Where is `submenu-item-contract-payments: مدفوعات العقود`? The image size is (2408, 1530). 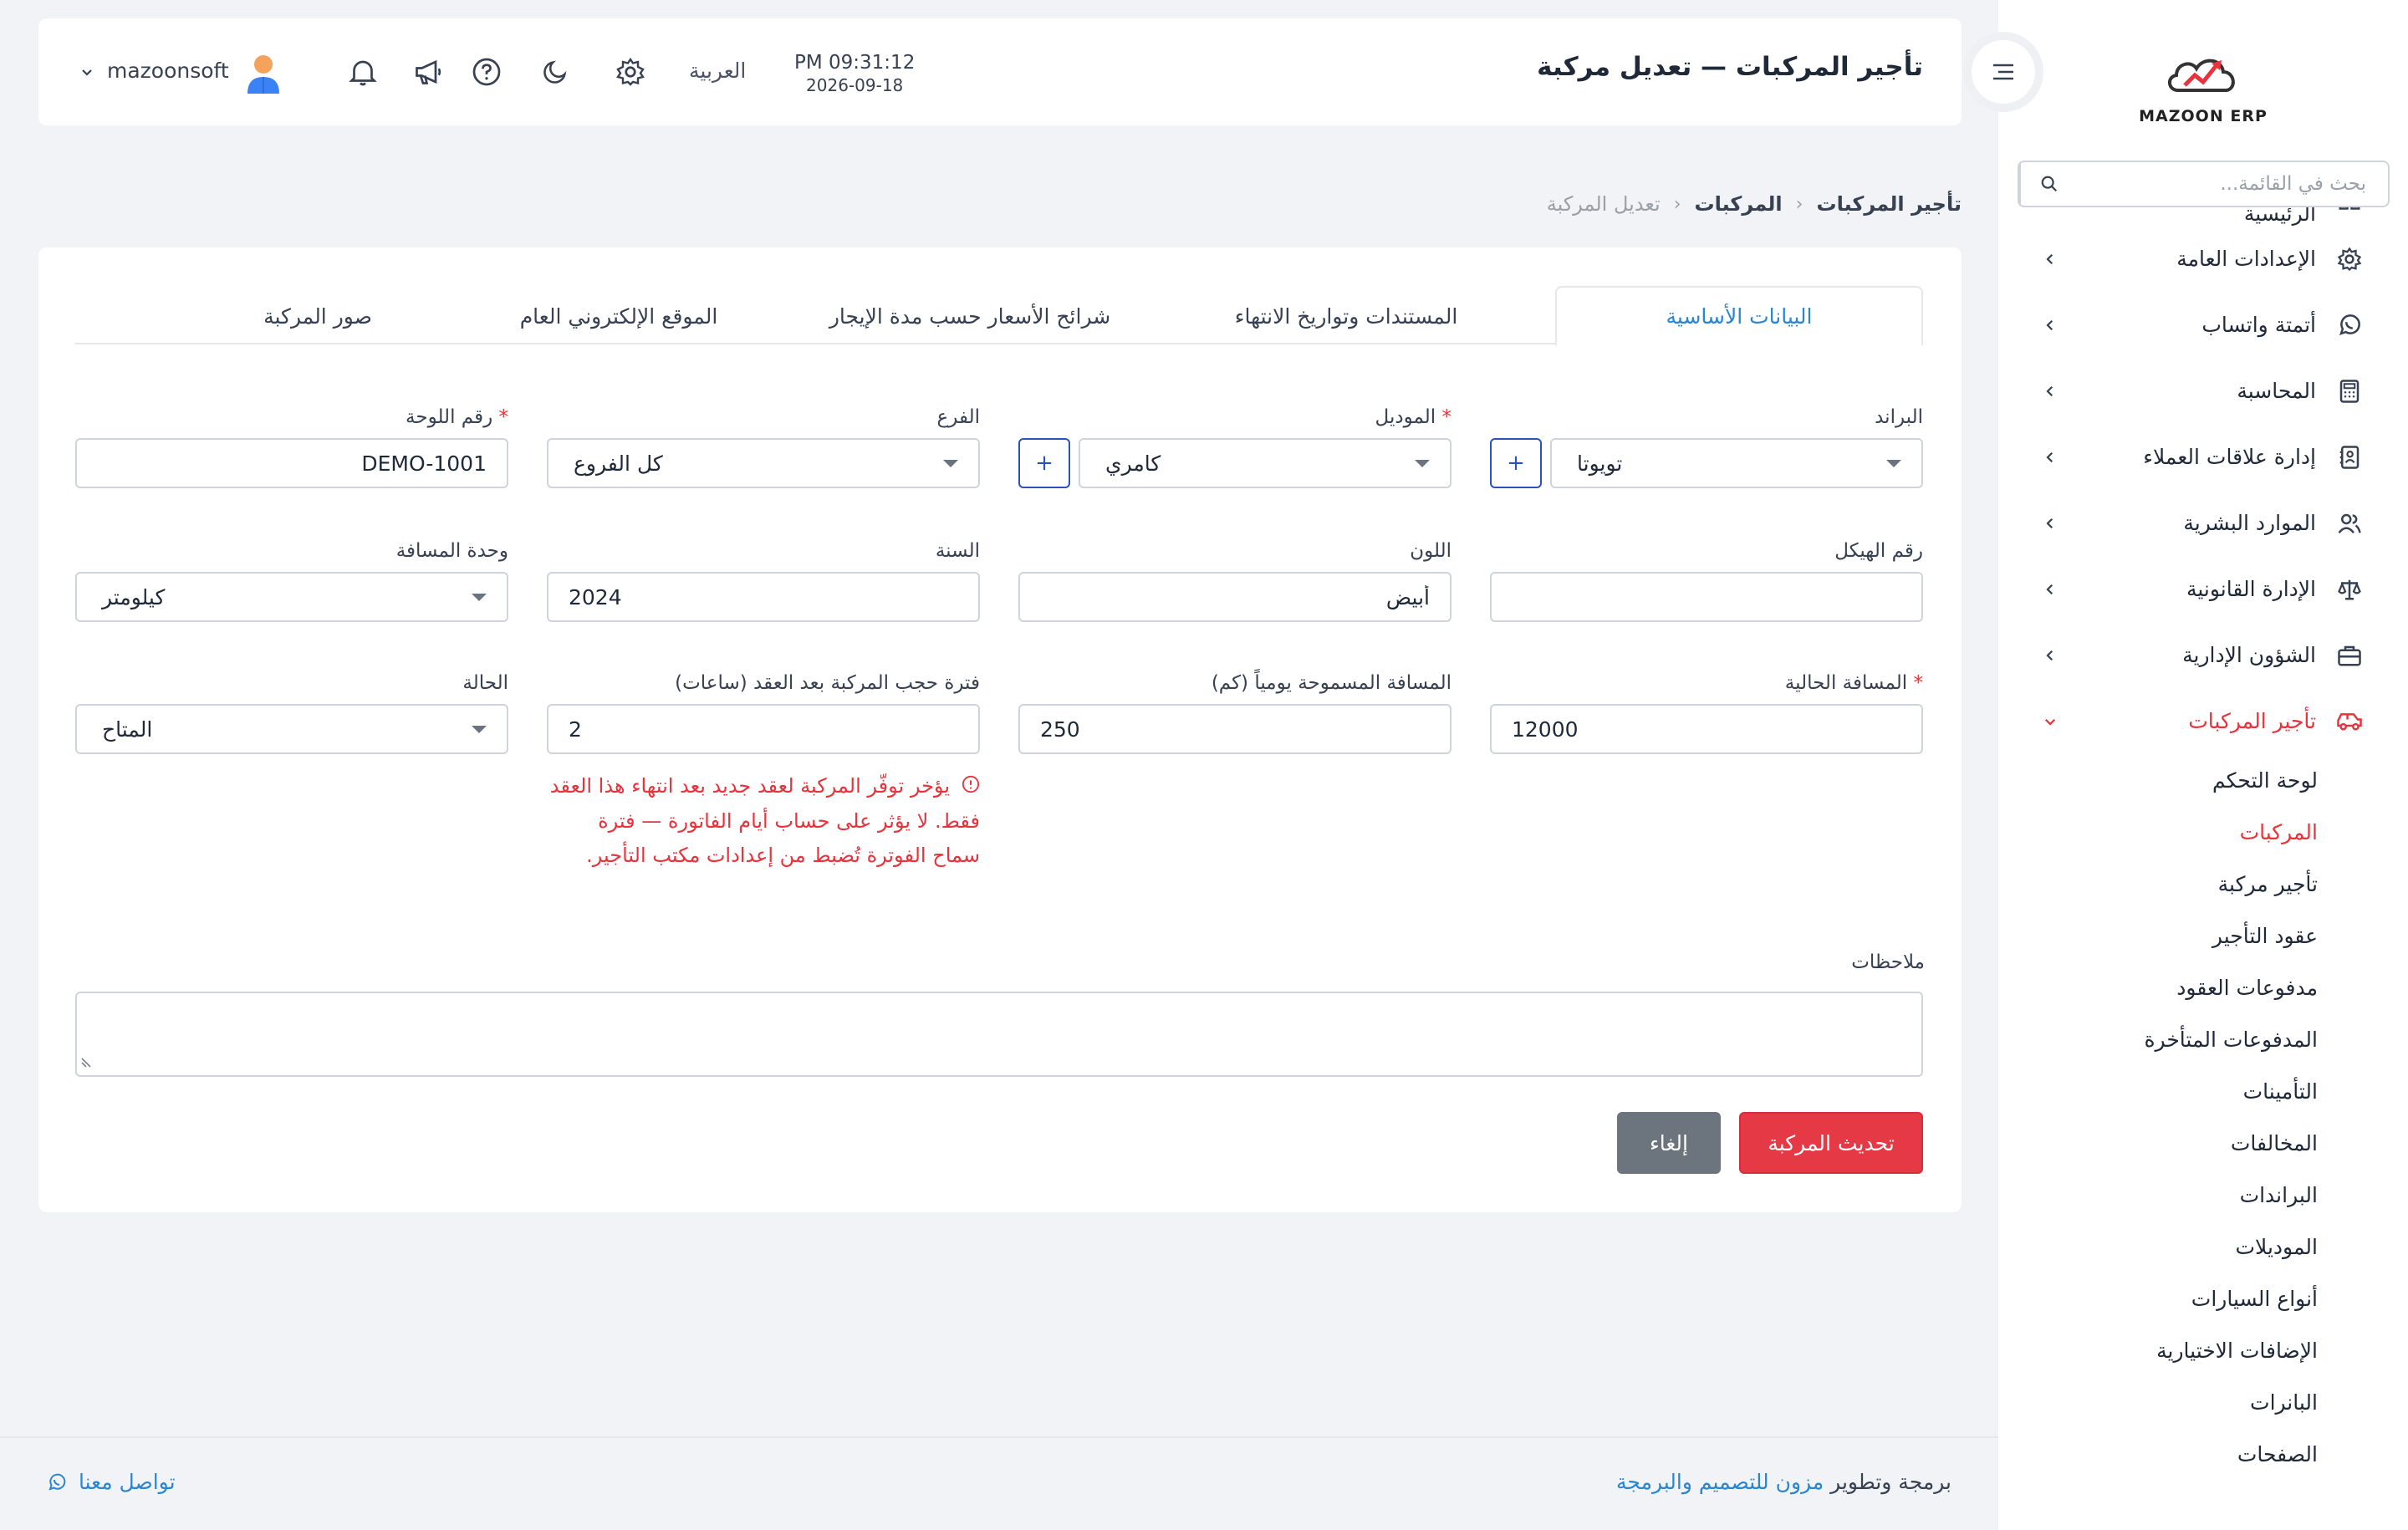 submenu-item-contract-payments: مدفوعات العقود is located at coordinates (2158, 987).